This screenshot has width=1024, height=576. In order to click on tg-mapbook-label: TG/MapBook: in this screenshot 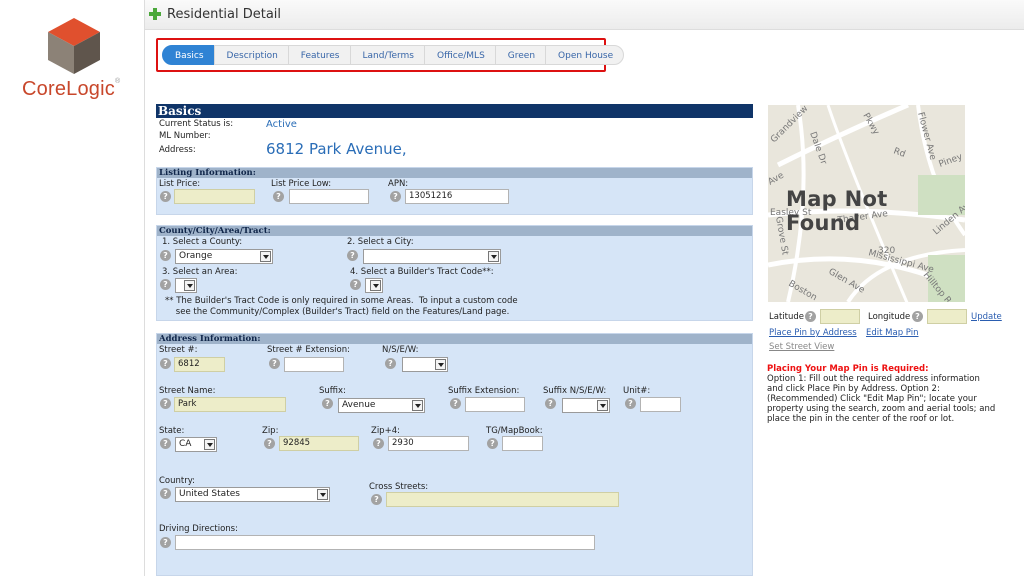, I will do `click(514, 431)`.